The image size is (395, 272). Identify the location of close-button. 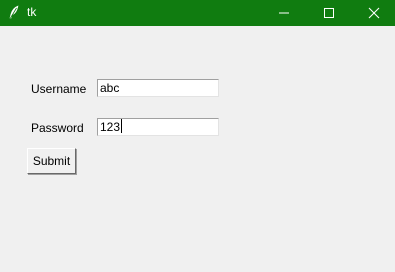
(373, 13).